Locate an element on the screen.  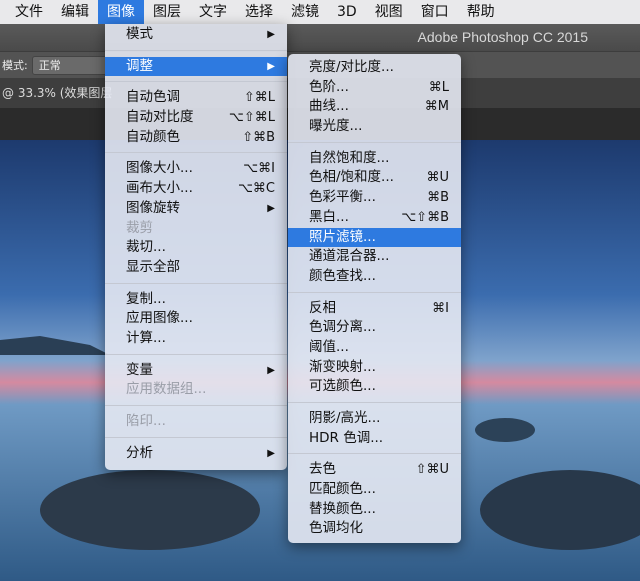
menu-item: 分析 ▶ is located at coordinates (196, 454).